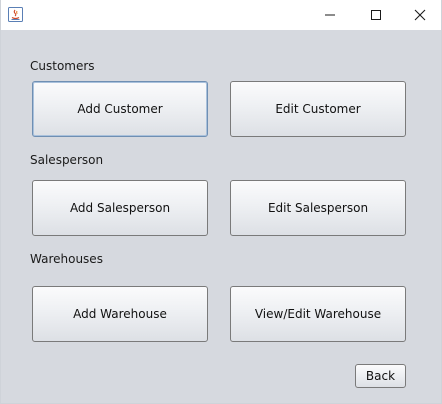 Image resolution: width=442 pixels, height=404 pixels. Describe the element at coordinates (318, 314) in the screenshot. I see `view-edit-warehouse-button: View/Edit Warehouse` at that location.